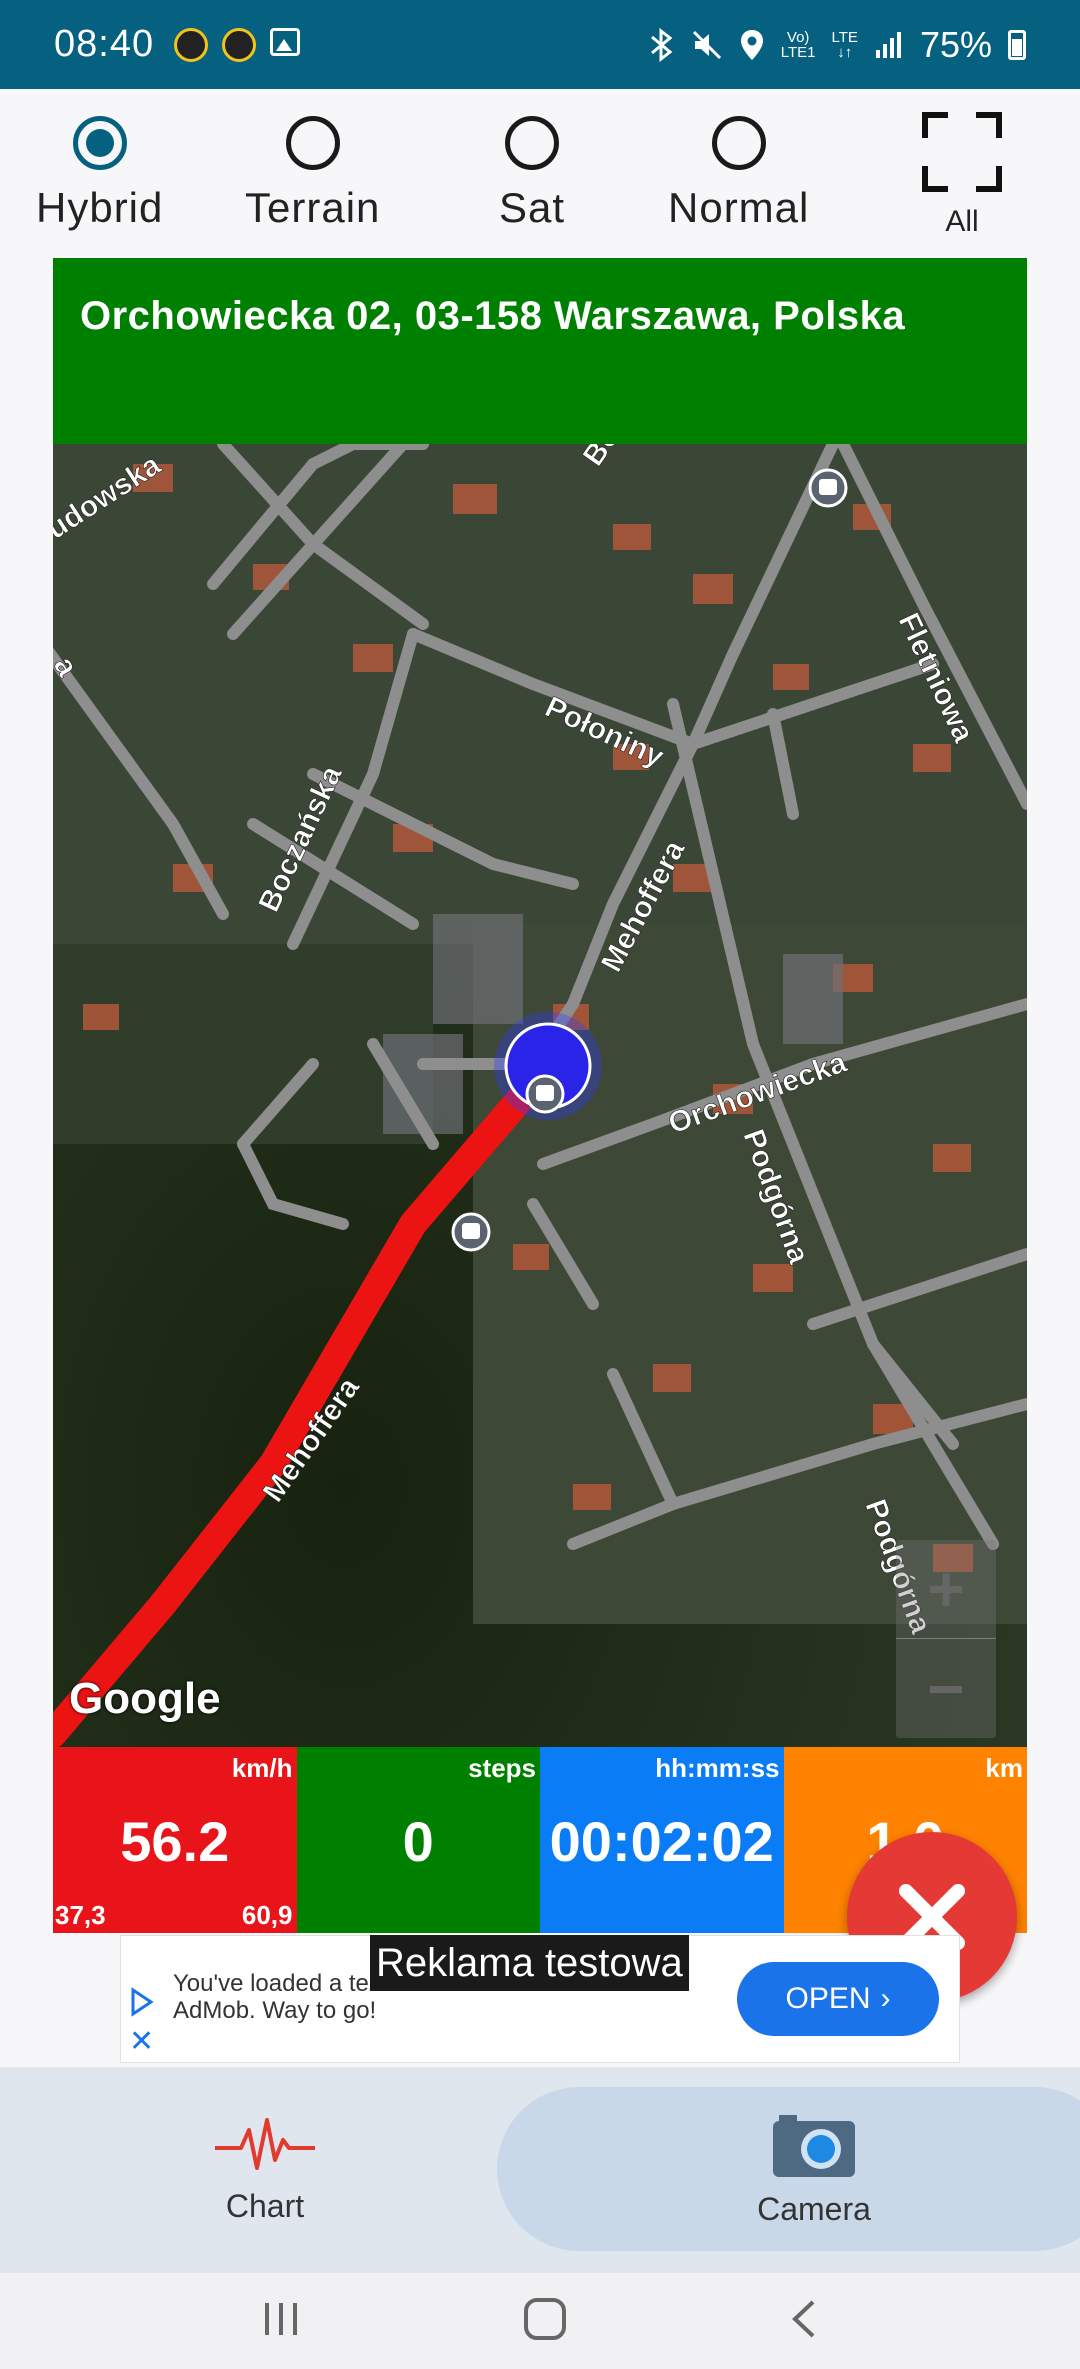 Image resolution: width=1080 pixels, height=2369 pixels. What do you see at coordinates (267, 1915) in the screenshot?
I see `speed-max: 60,9` at bounding box center [267, 1915].